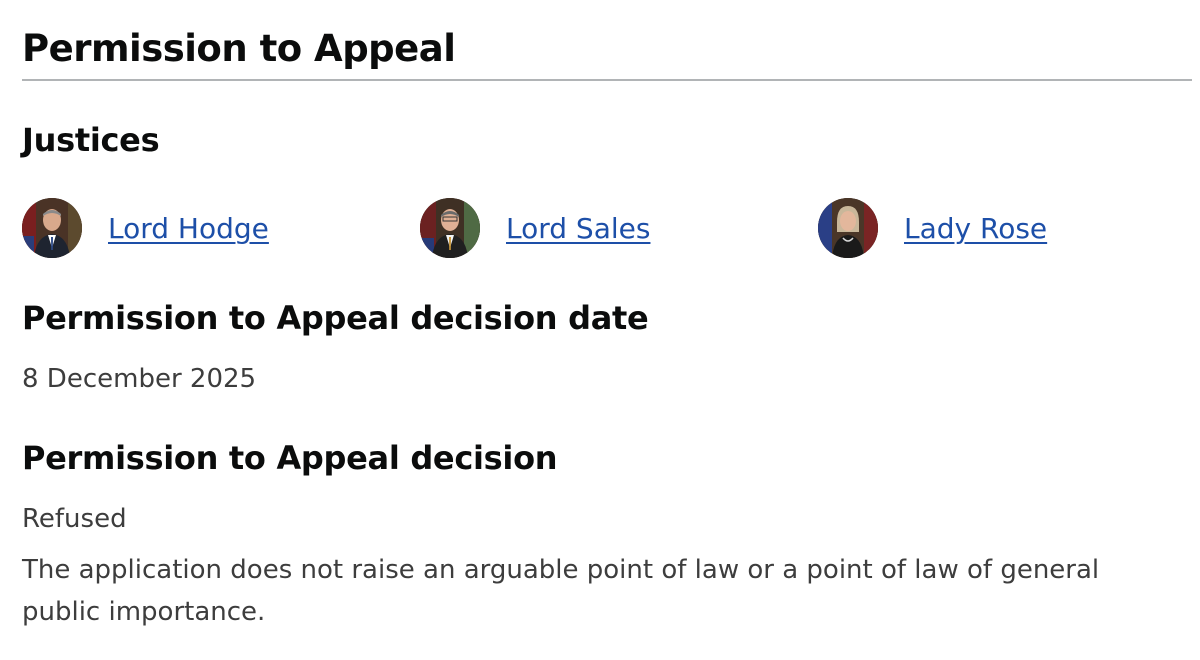 Image resolution: width=1200 pixels, height=660 pixels. Describe the element at coordinates (335, 318) in the screenshot. I see `decision-date-heading: Permission to Appeal decision date` at that location.